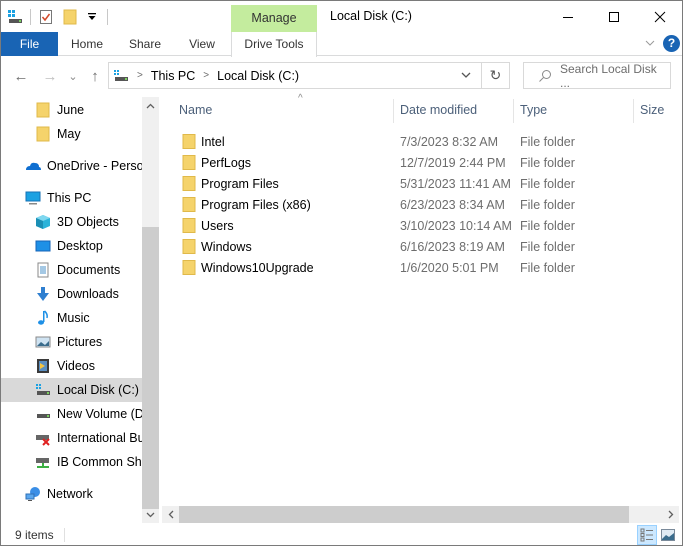 The image size is (683, 546). I want to click on file-name-cell: Windows, so click(217, 246).